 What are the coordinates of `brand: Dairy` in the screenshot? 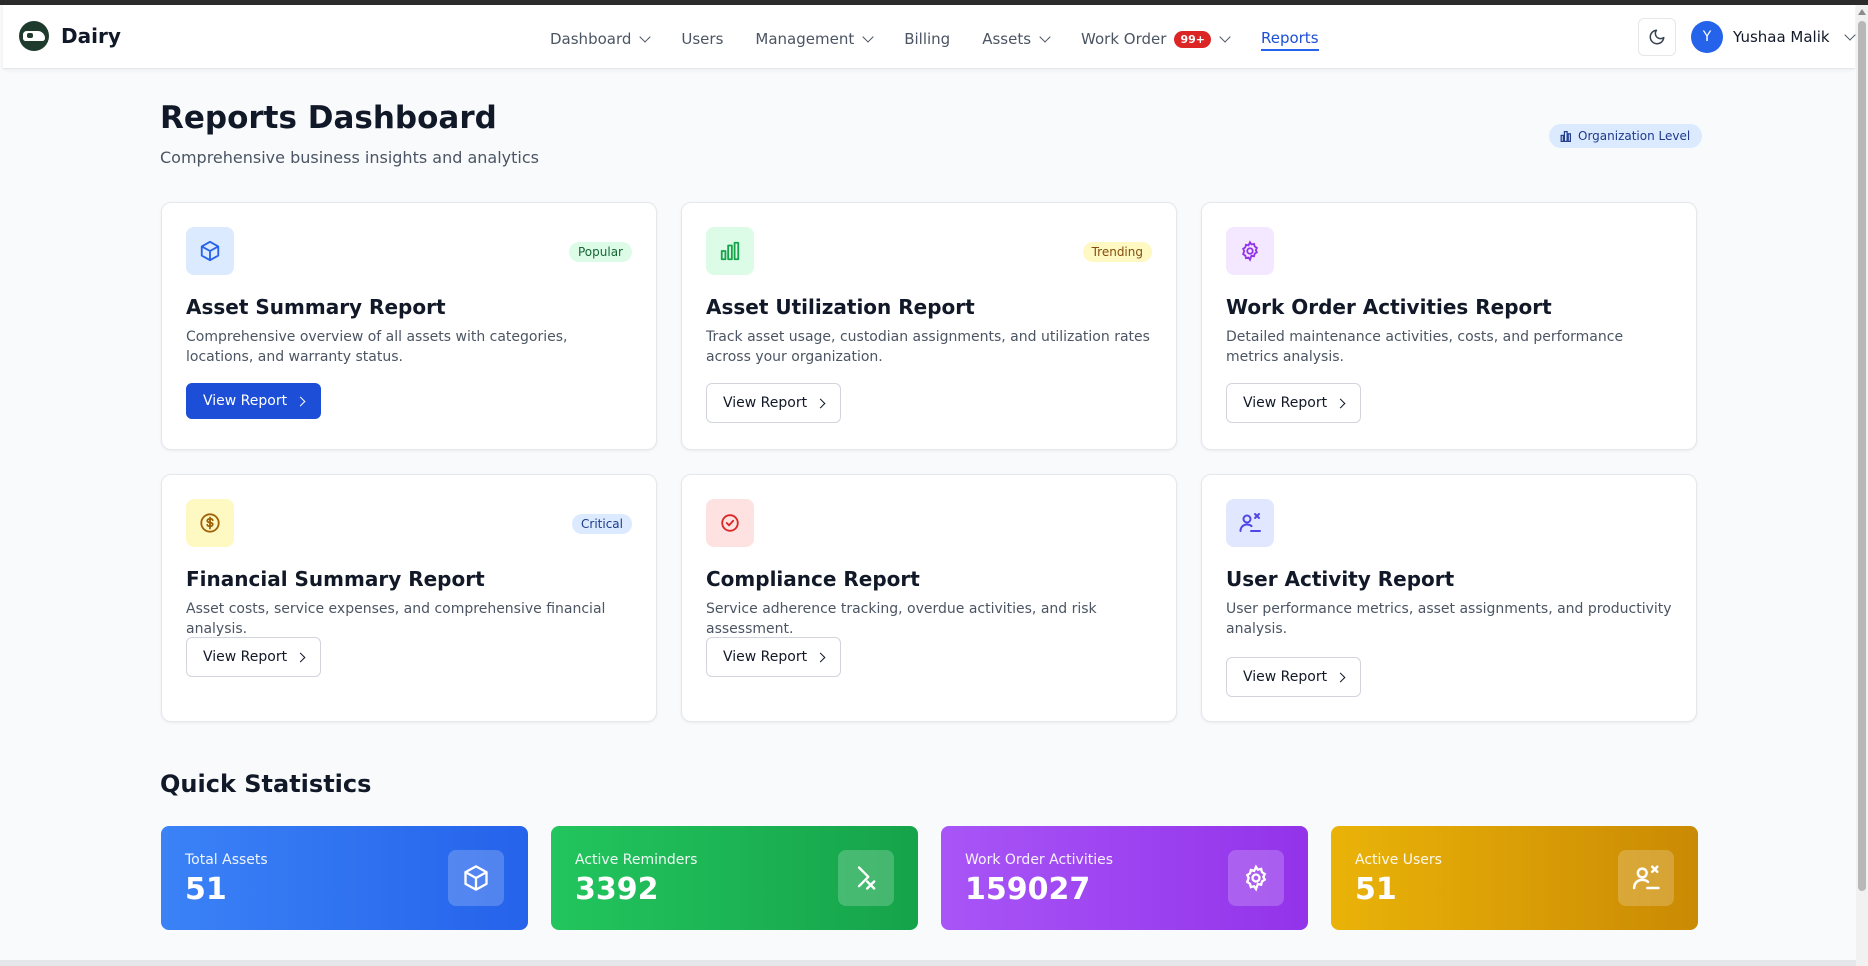 It's located at (70, 36).